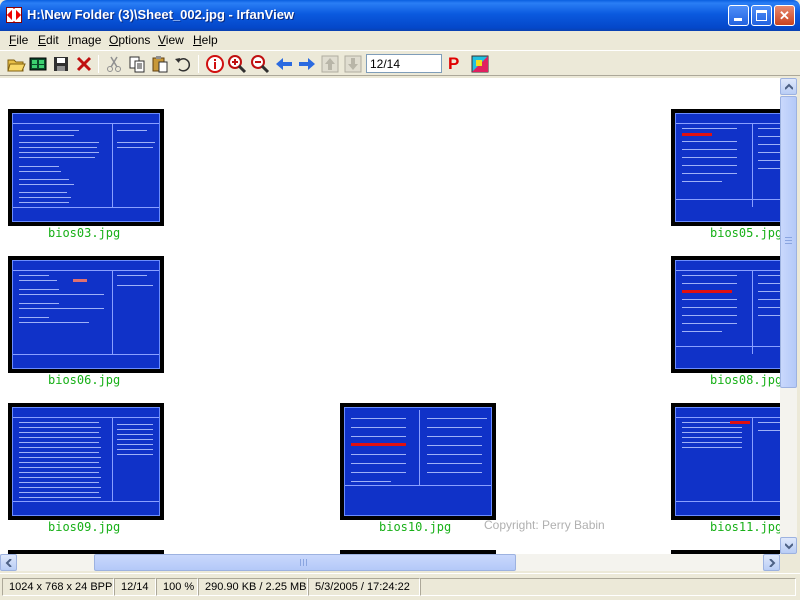 The image size is (800, 600). I want to click on chevron-left-icon, so click(8, 563).